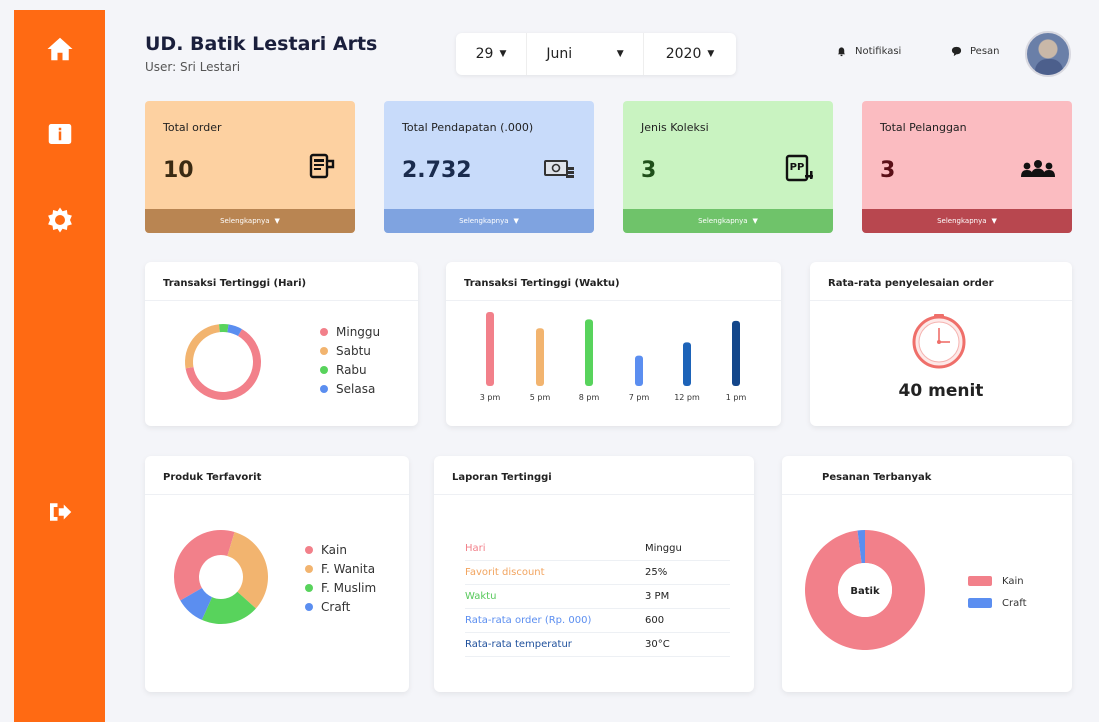  I want to click on bar-12-pm, so click(687, 364).